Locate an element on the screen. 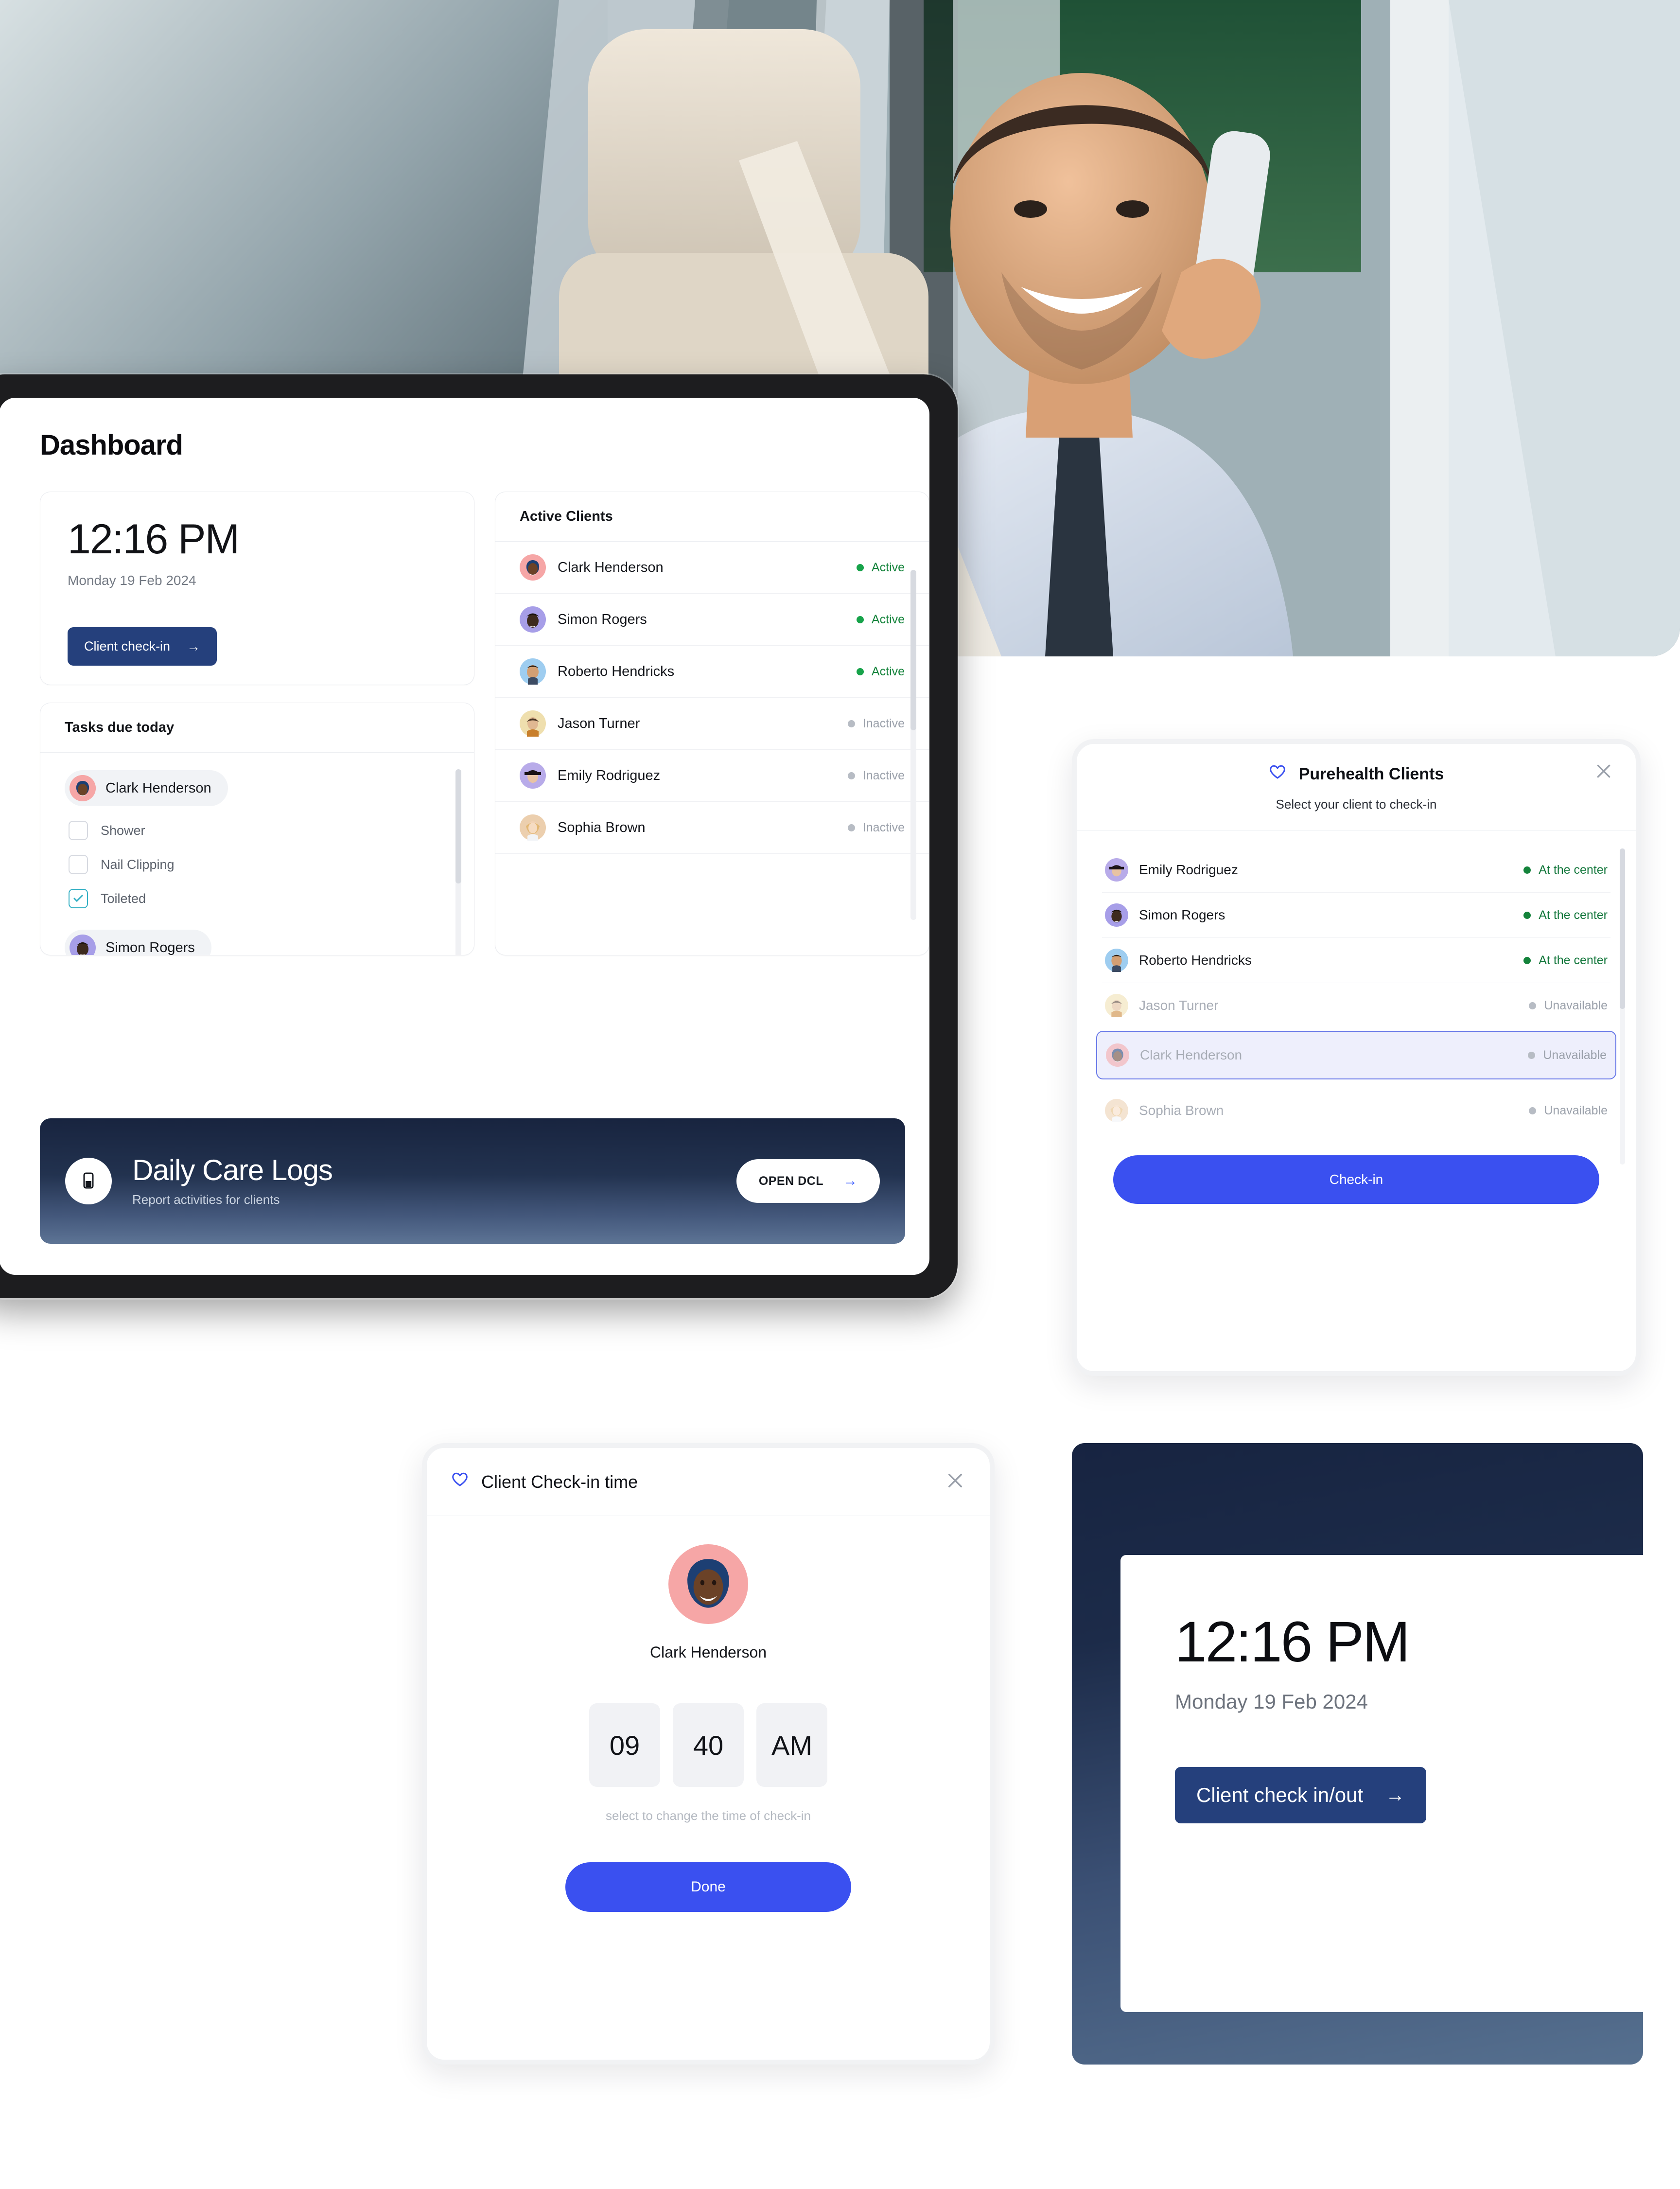 The width and height of the screenshot is (1680, 2189). clients-scrollbar is located at coordinates (913, 745).